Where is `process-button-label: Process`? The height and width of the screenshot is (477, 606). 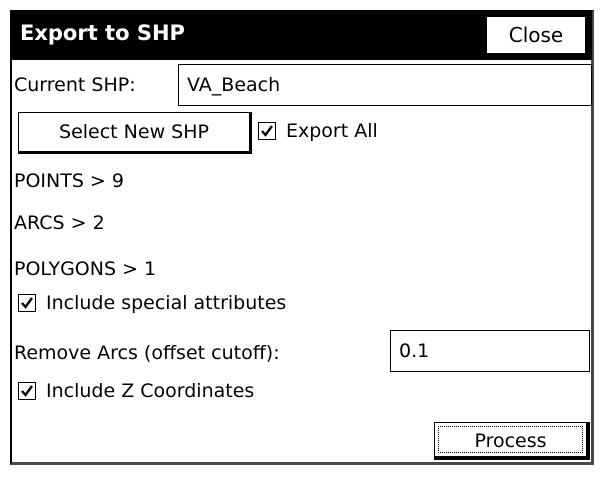
process-button-label: Process is located at coordinates (510, 439).